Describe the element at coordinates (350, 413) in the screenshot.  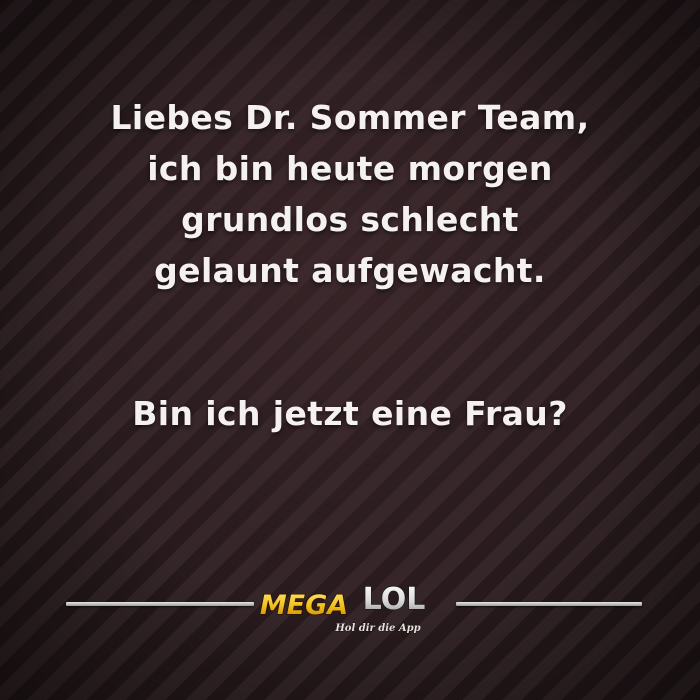
I see `question-text: Bin ich jetzt eine Frau?` at that location.